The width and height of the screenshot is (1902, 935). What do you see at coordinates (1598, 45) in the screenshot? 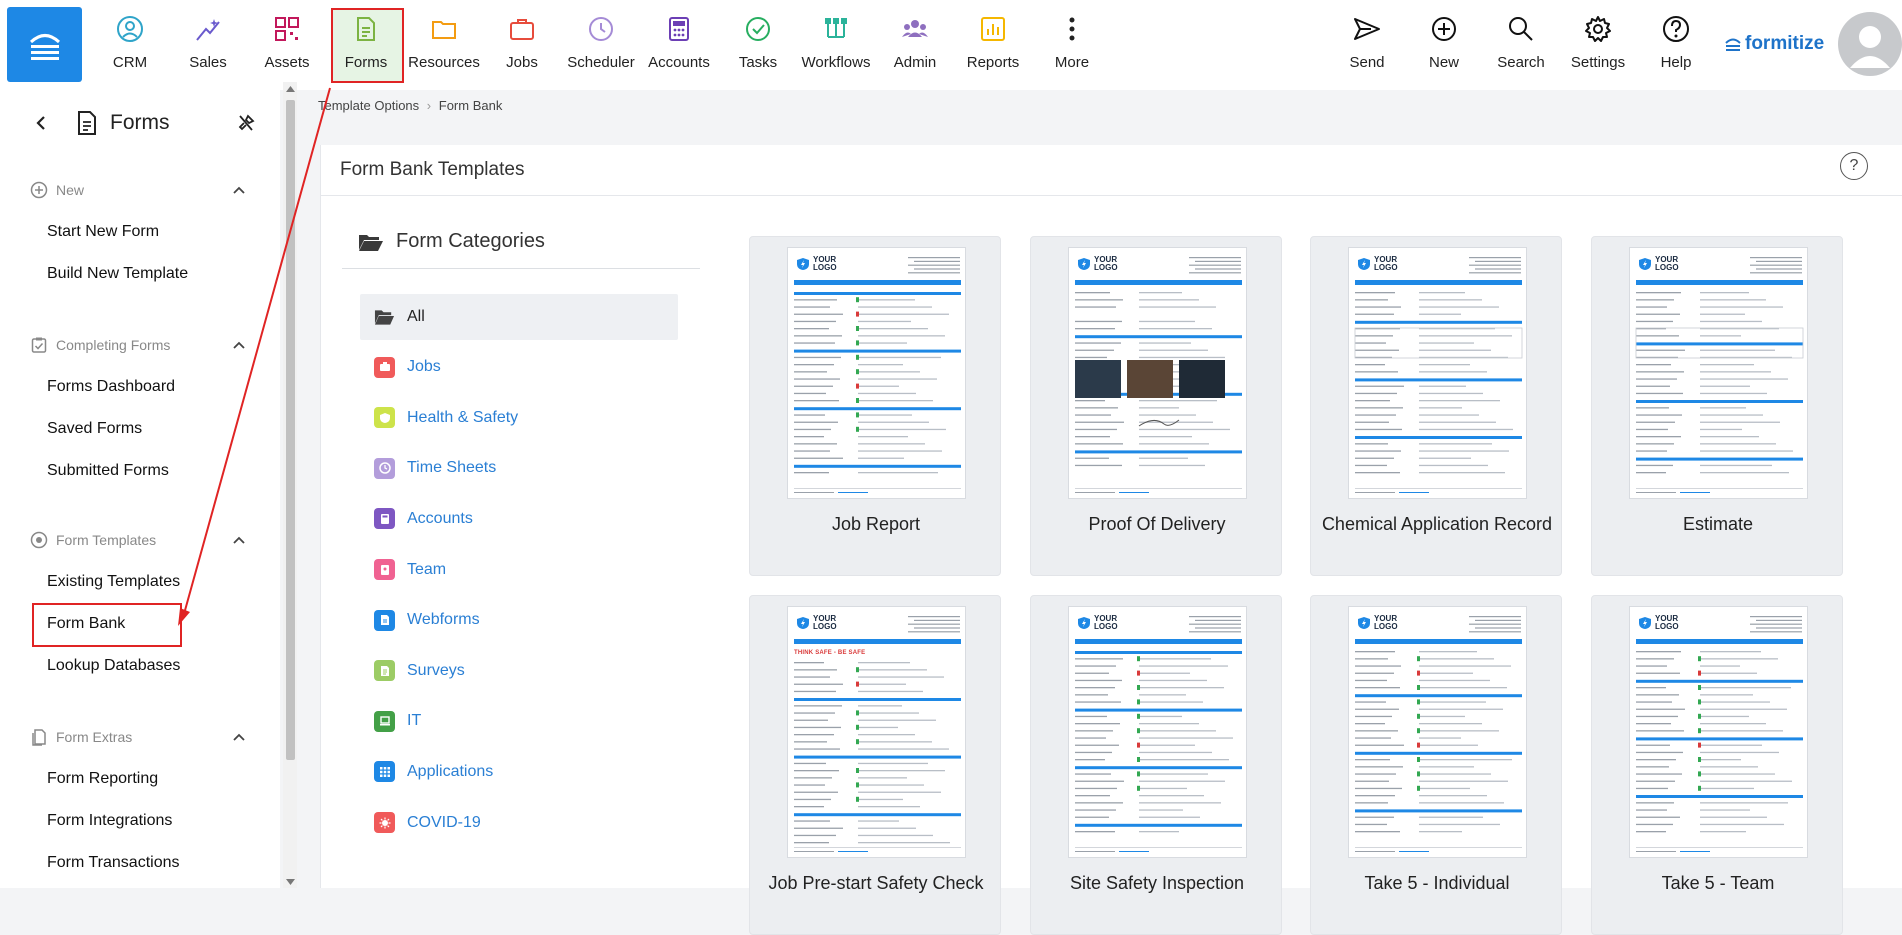
I see `nav-settings: Settings` at bounding box center [1598, 45].